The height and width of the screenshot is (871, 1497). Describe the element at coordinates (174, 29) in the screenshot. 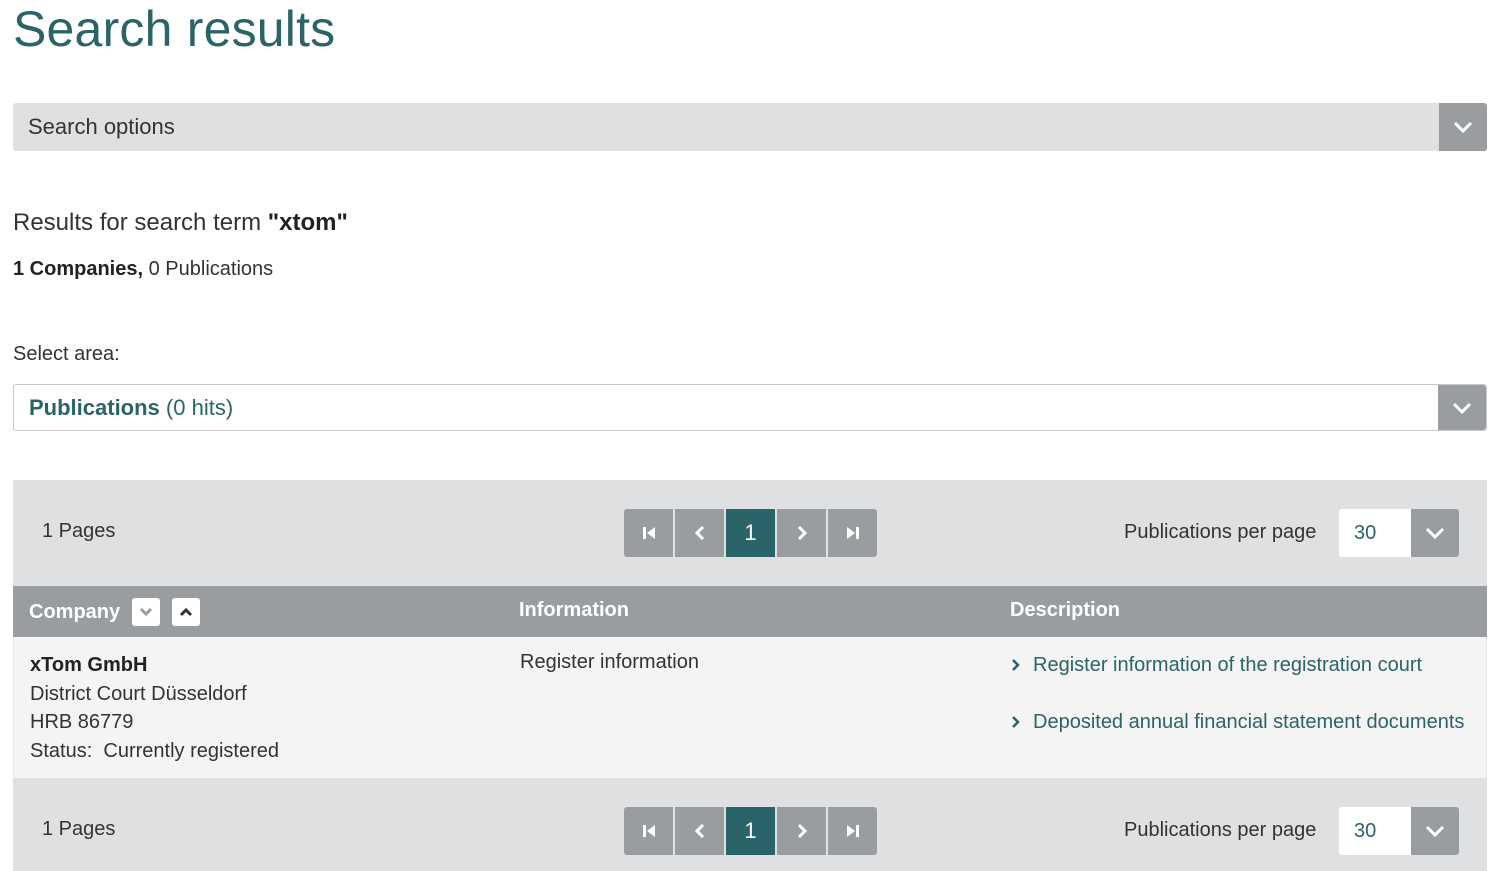

I see `page-title: Search results` at that location.